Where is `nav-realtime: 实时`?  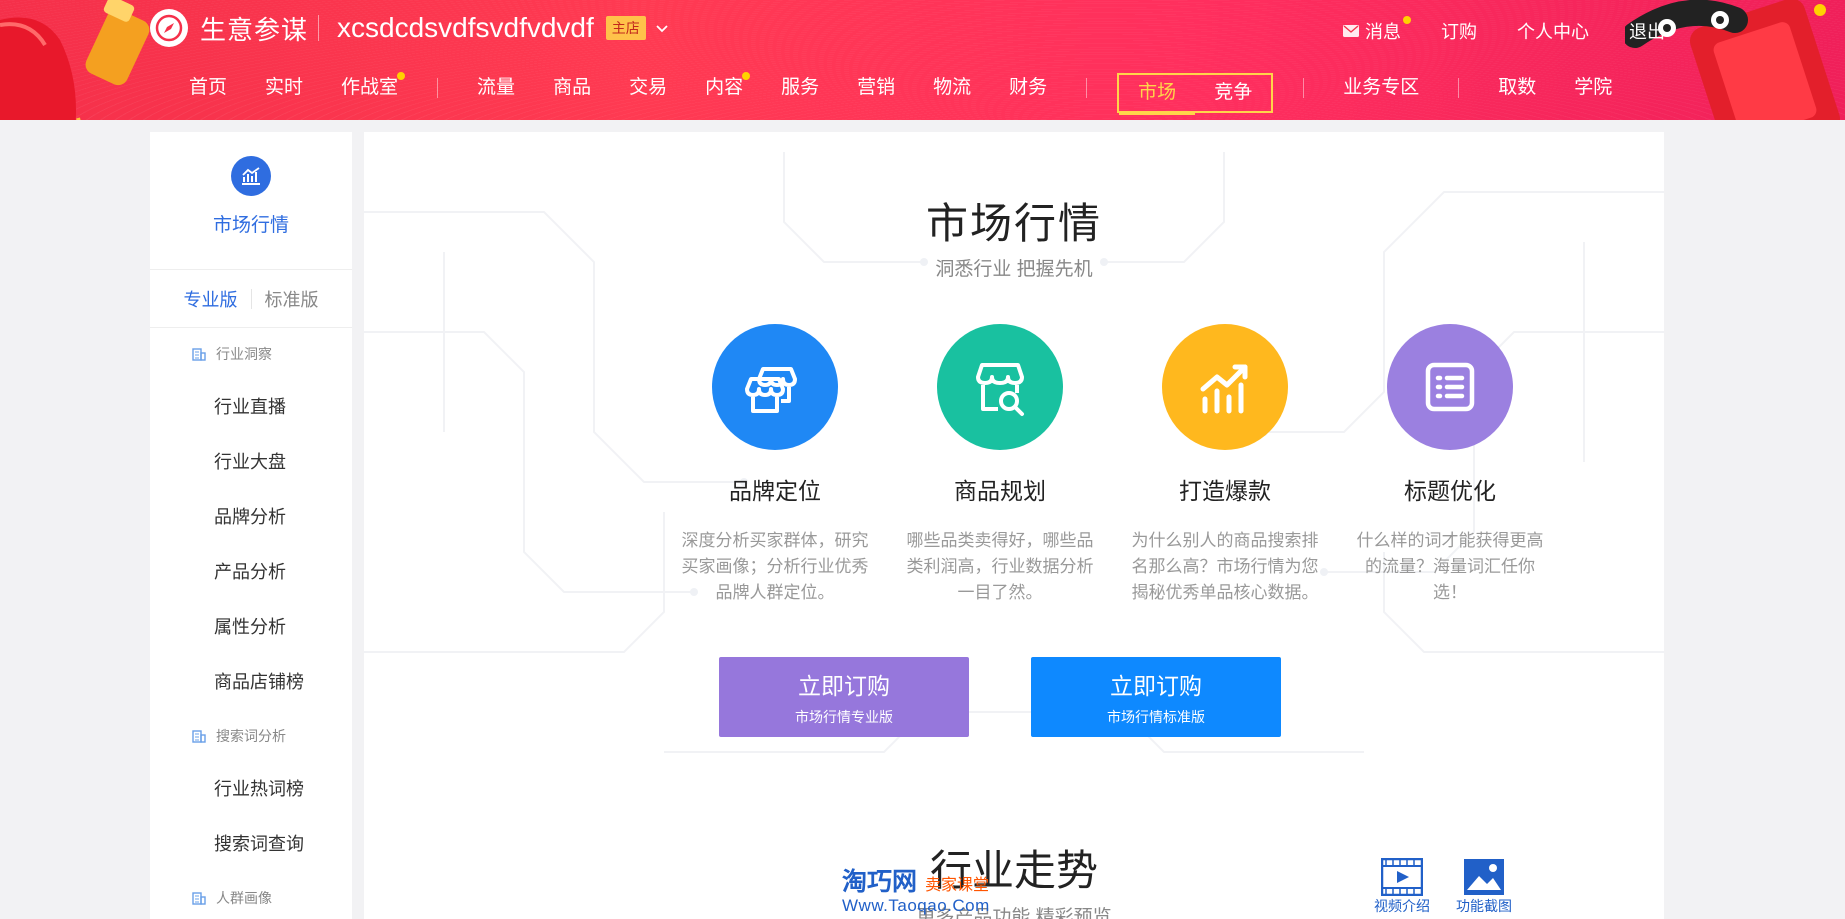 nav-realtime: 实时 is located at coordinates (284, 93).